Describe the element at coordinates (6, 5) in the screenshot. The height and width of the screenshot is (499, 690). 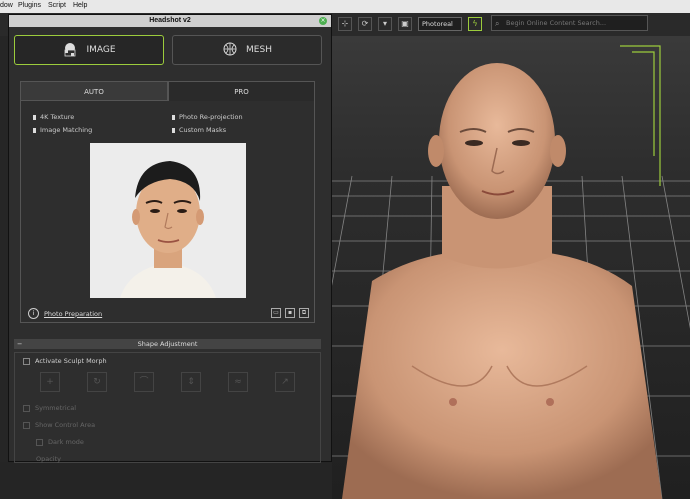
I see `menu-window: dow` at that location.